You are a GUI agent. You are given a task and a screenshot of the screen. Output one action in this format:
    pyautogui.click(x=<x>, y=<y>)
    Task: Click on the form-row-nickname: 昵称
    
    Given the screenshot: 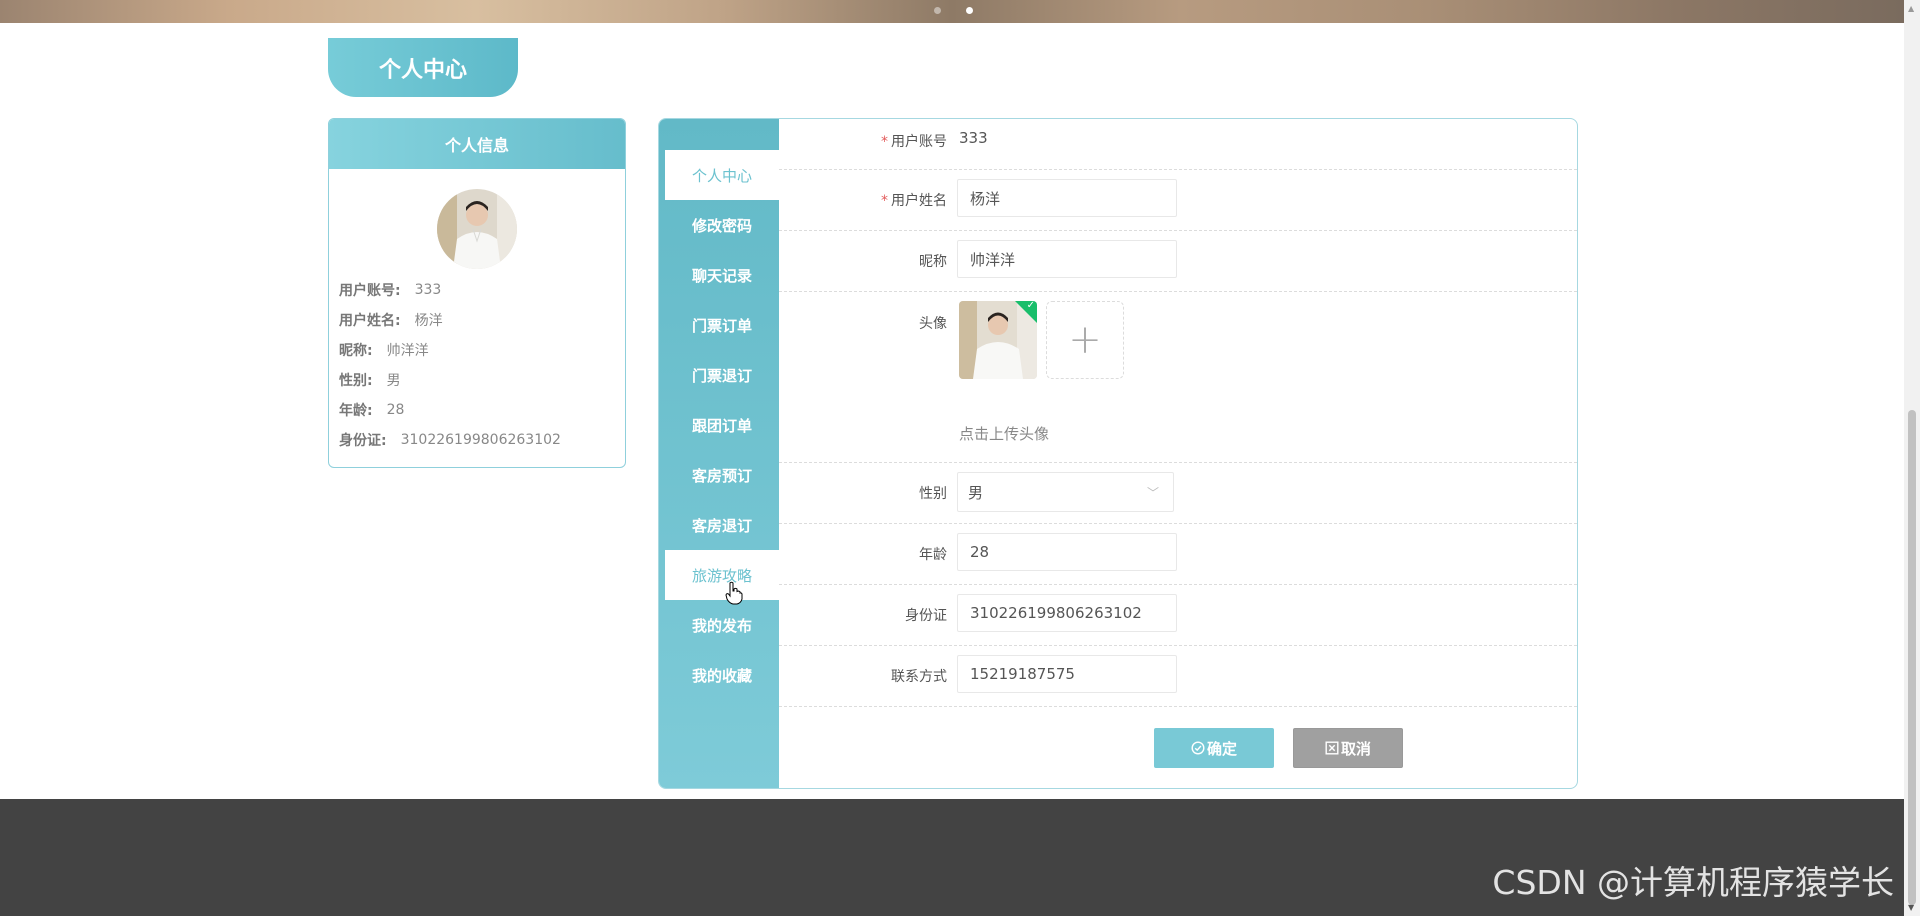 What is the action you would take?
    pyautogui.click(x=1178, y=261)
    